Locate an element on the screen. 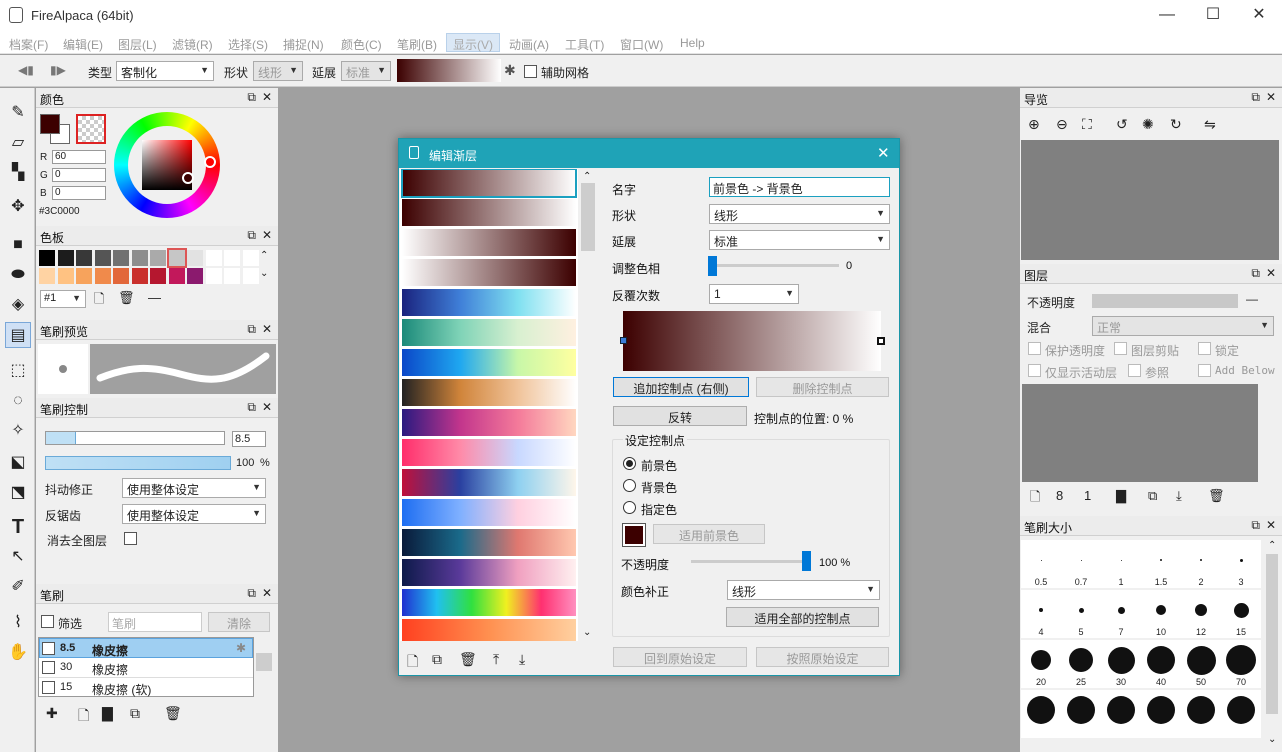 Image resolution: width=1282 pixels, height=752 pixels. brush-size-cell: 0.5 is located at coordinates (1041, 564).